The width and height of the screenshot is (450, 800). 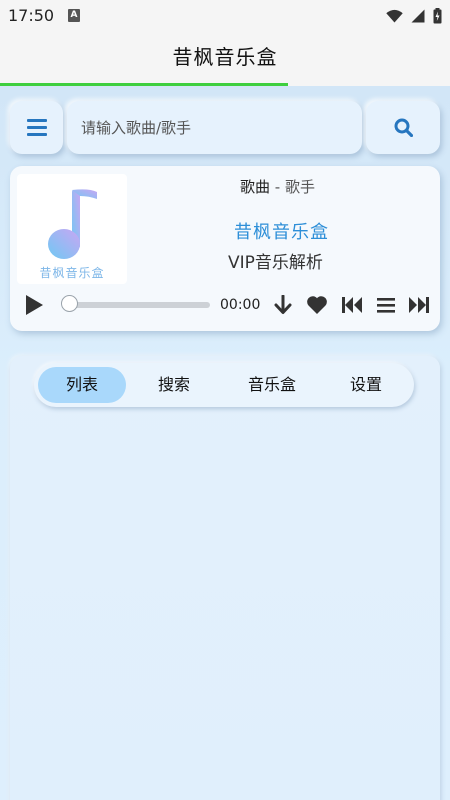 I want to click on player-controls: 00:00, so click(x=225, y=306).